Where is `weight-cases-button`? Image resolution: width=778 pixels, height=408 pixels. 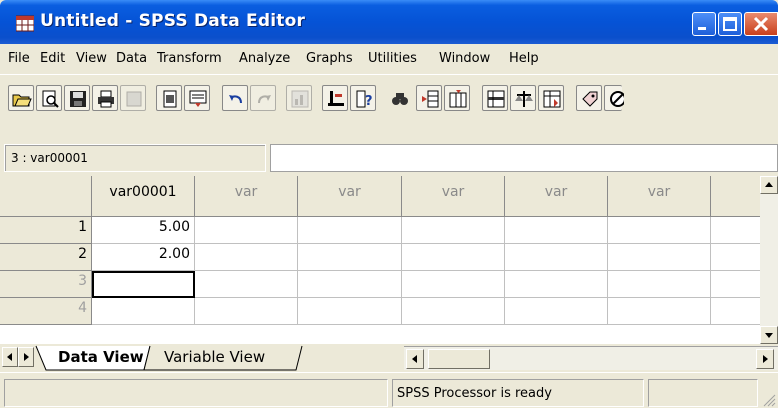 weight-cases-button is located at coordinates (523, 98).